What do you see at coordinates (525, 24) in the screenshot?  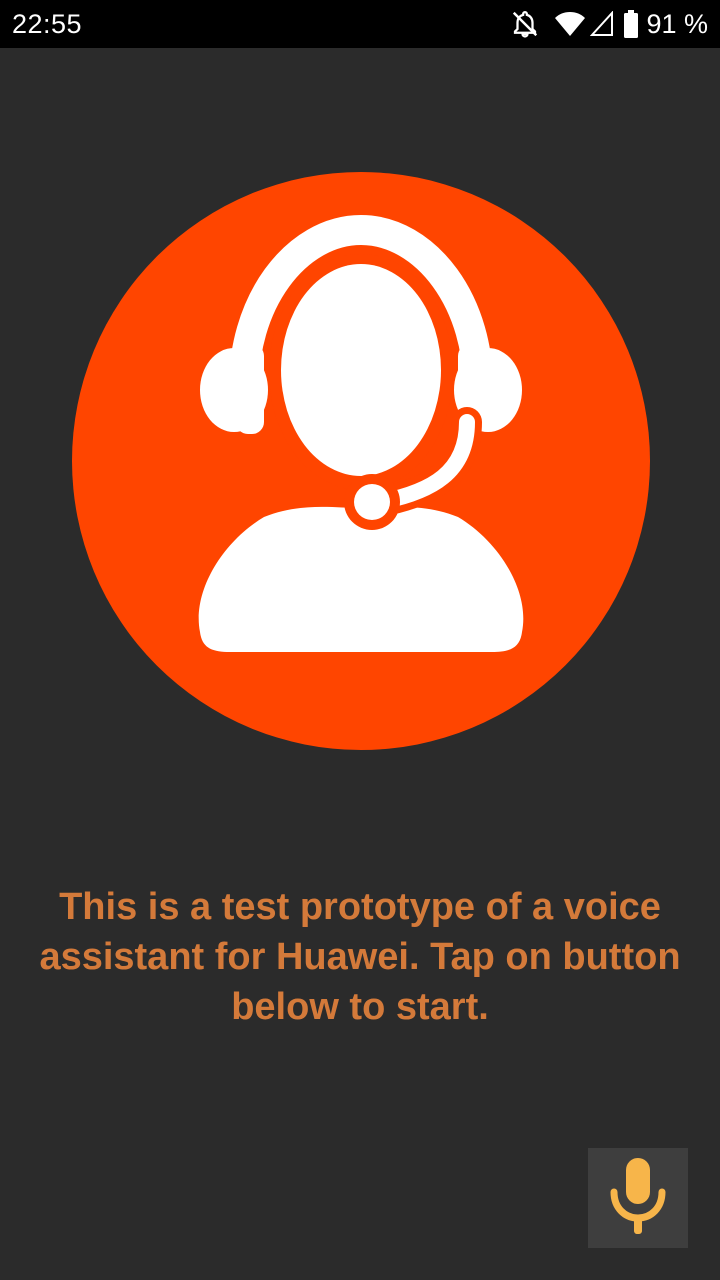 I see `notifications-off-icon` at bounding box center [525, 24].